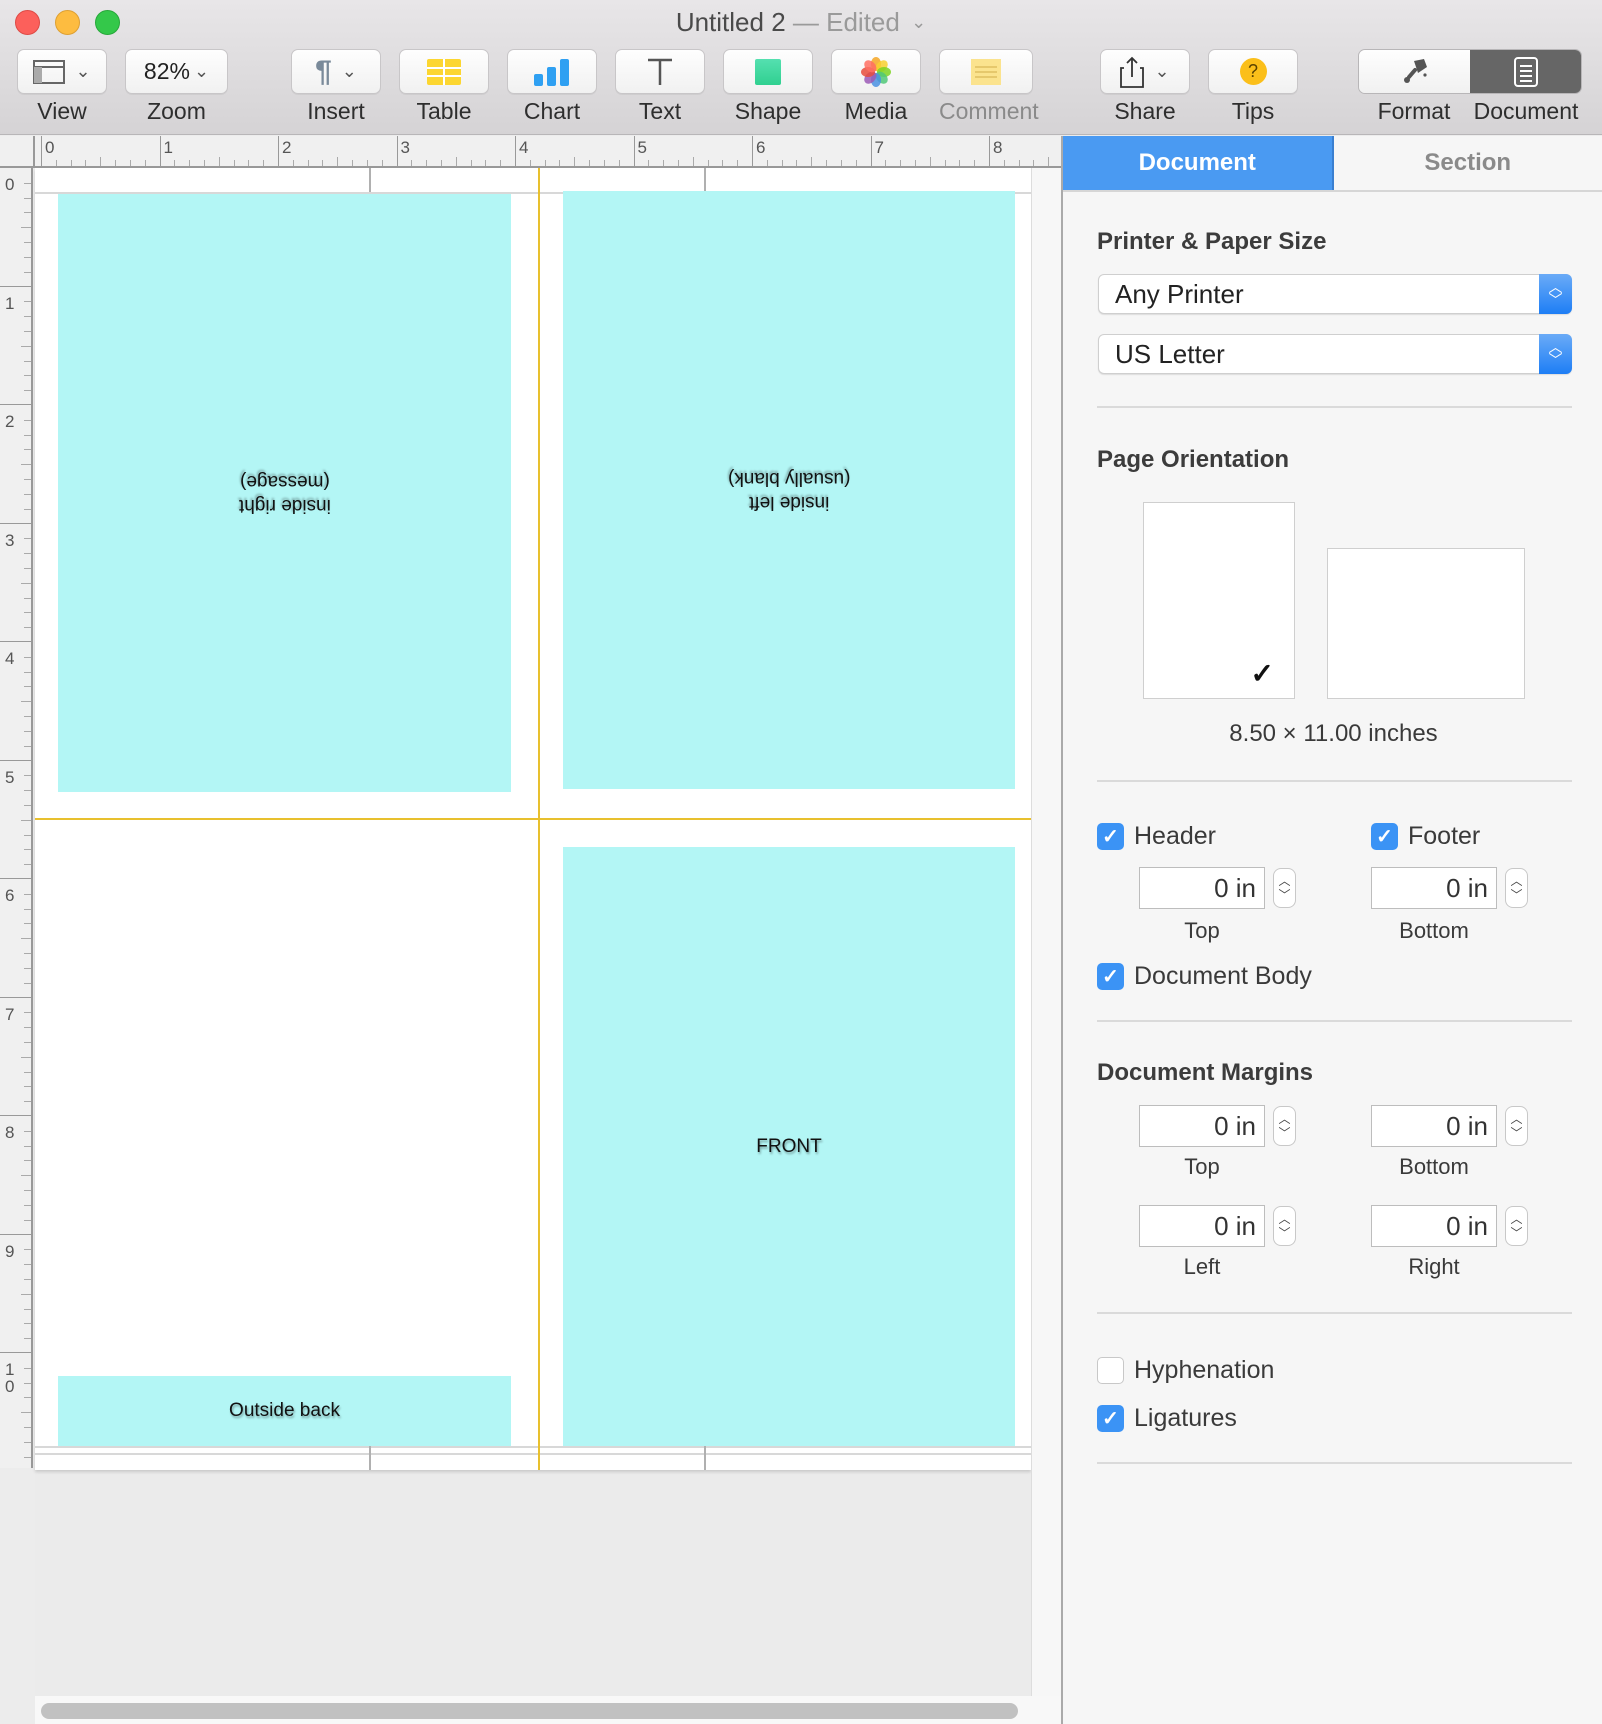 The width and height of the screenshot is (1602, 1724). What do you see at coordinates (1516, 1226) in the screenshot?
I see `margin-right-stepper: ︿ ﹀` at bounding box center [1516, 1226].